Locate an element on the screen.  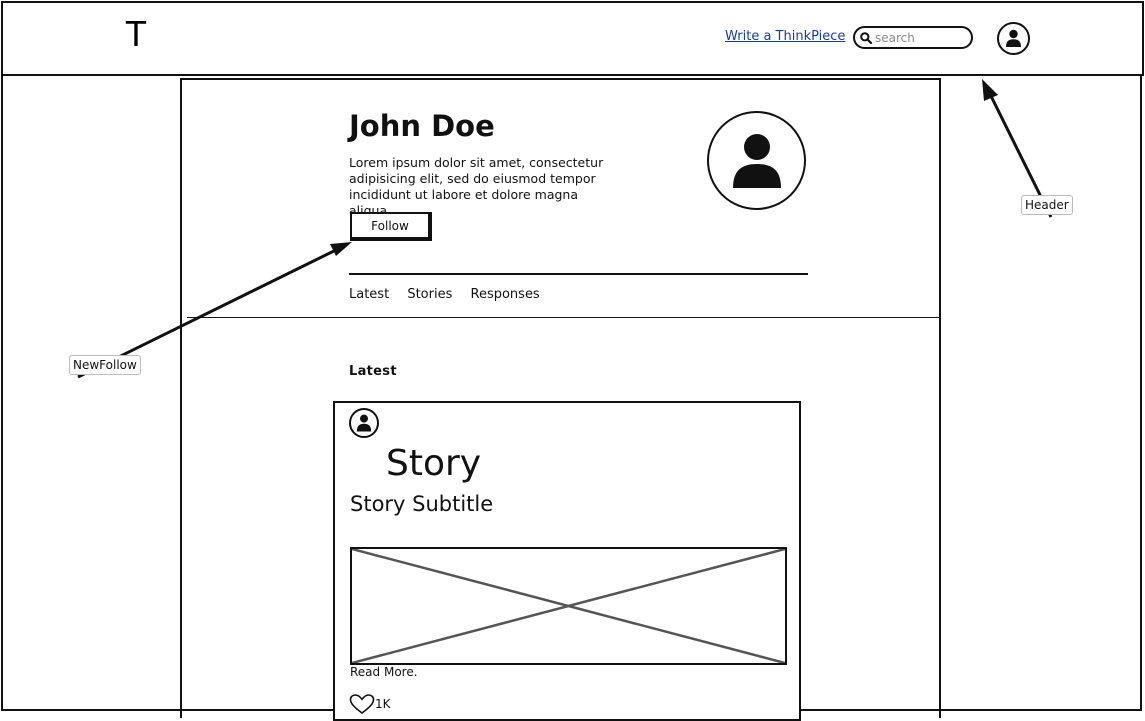
write-thinkpiece-link: Write a ThinkPiece is located at coordinates (785, 36).